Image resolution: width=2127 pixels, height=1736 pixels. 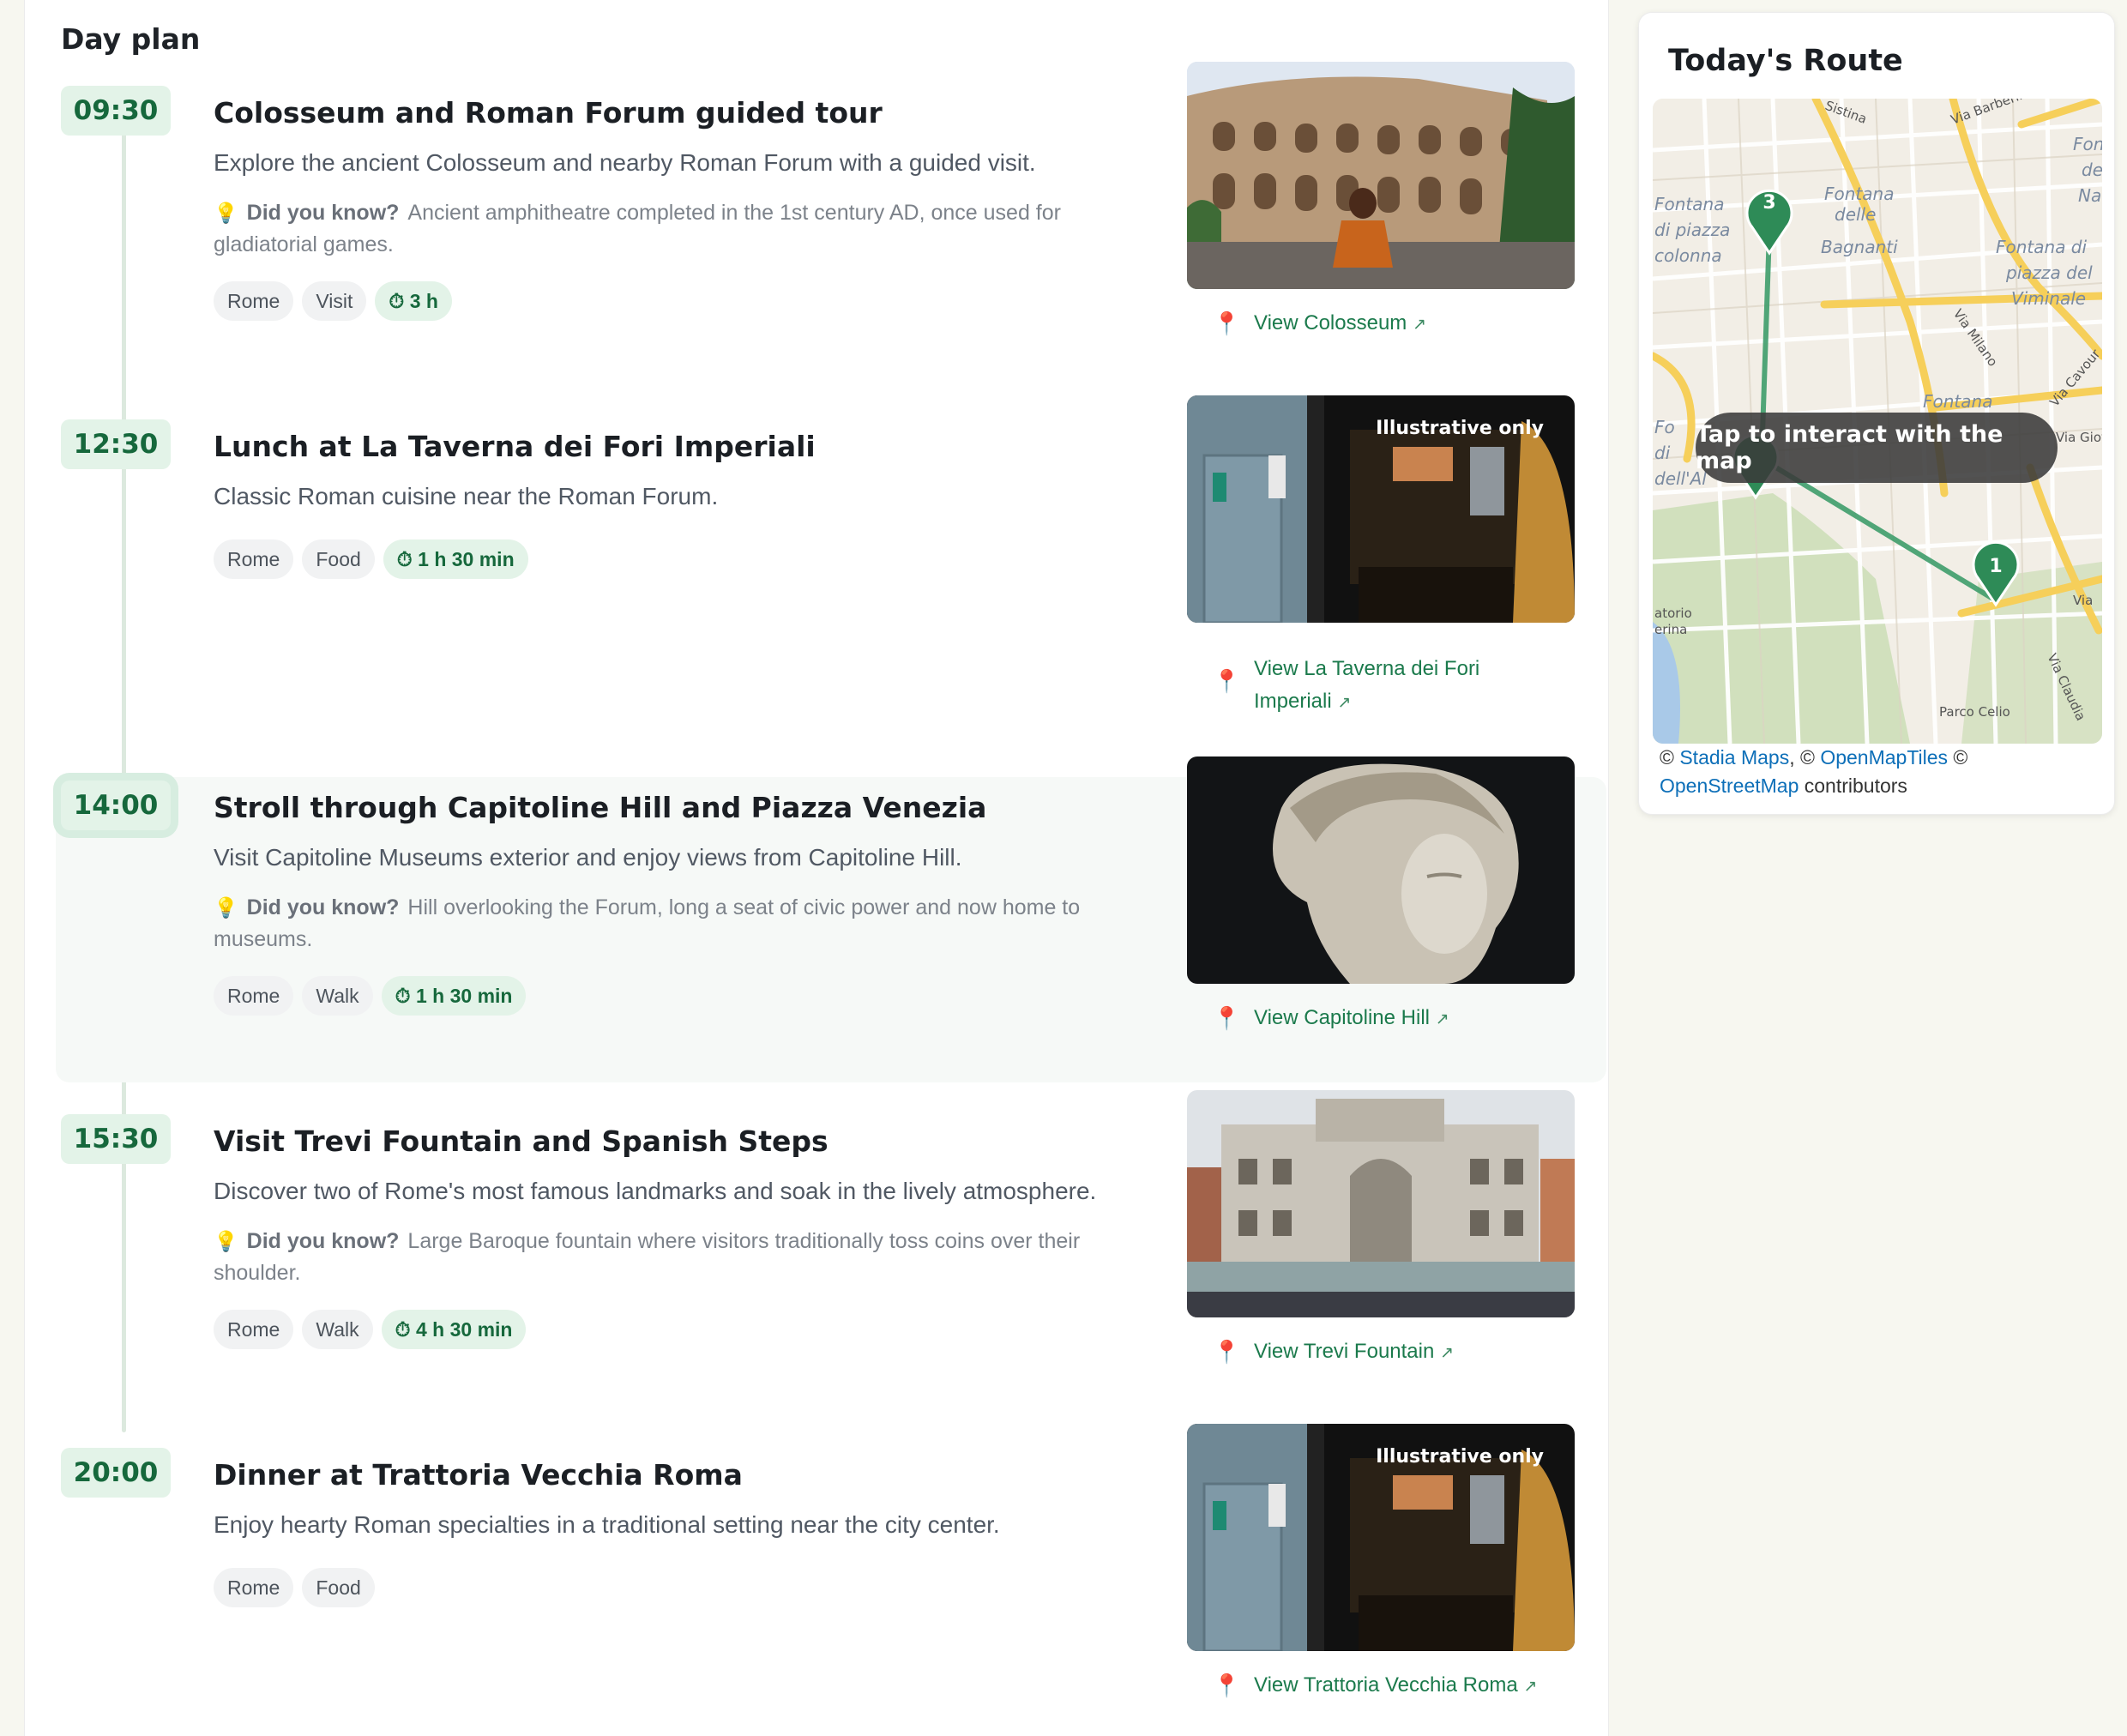 I want to click on tag-duration: ⏱ 3 h, so click(x=413, y=301).